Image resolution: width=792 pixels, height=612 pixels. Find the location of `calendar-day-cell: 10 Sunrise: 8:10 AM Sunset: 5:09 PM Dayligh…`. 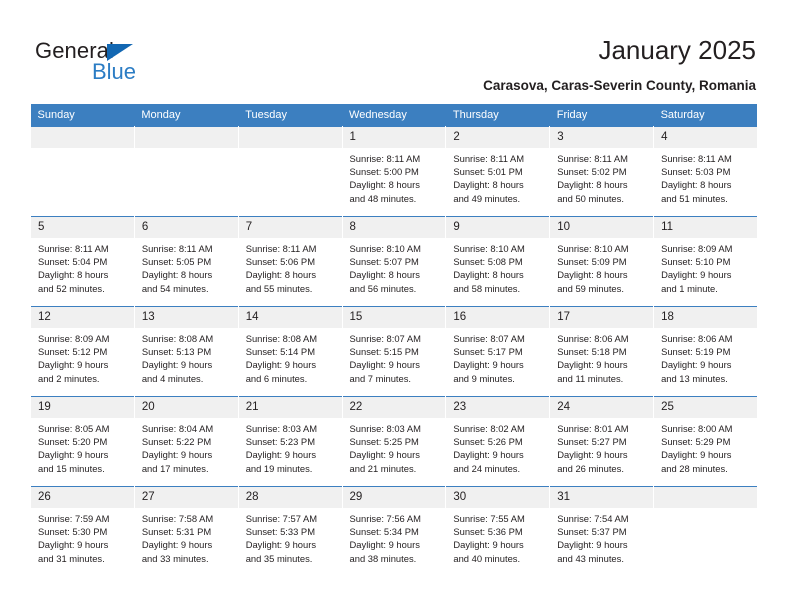

calendar-day-cell: 10 Sunrise: 8:10 AM Sunset: 5:09 PM Dayligh… is located at coordinates (602, 261).